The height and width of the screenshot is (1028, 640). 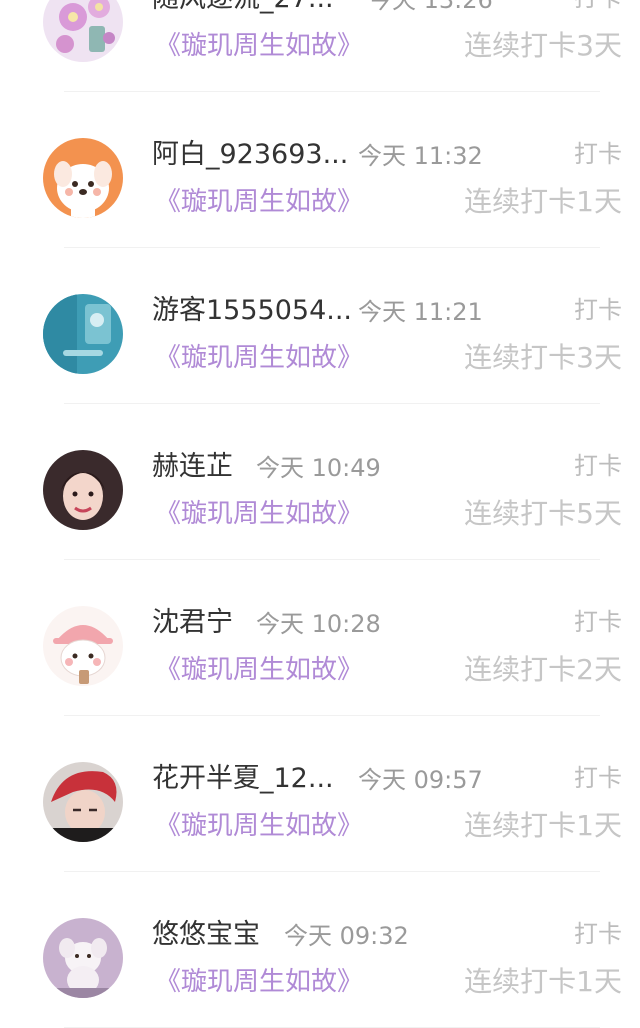 I want to click on red-hair-portrait-avatar-icon, so click(x=83, y=802).